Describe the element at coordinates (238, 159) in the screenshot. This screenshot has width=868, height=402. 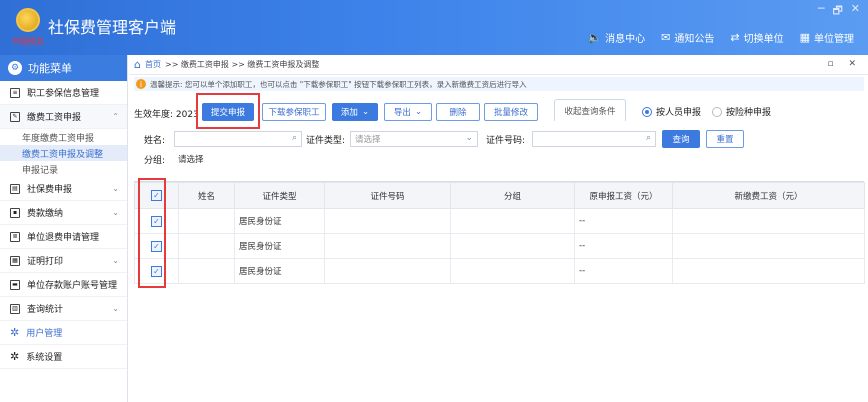
I see `group-select: 请选择` at that location.